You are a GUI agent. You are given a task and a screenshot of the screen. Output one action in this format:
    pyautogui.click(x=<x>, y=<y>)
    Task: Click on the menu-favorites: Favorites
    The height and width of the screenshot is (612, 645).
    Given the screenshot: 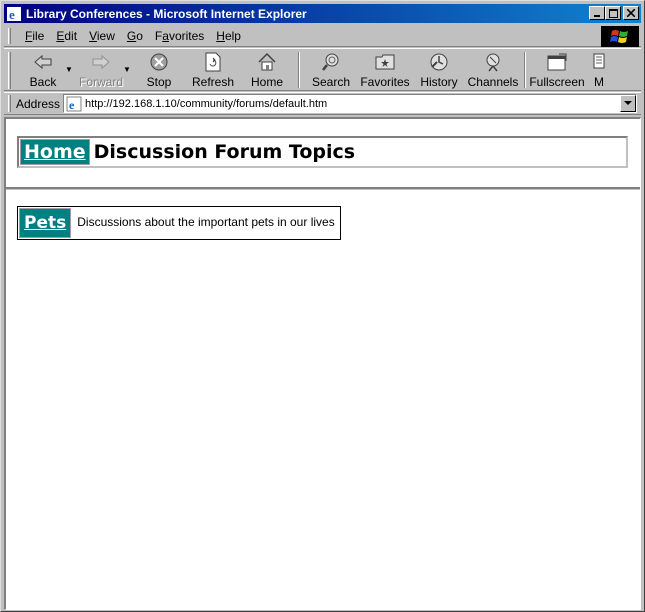 What is the action you would take?
    pyautogui.click(x=179, y=36)
    